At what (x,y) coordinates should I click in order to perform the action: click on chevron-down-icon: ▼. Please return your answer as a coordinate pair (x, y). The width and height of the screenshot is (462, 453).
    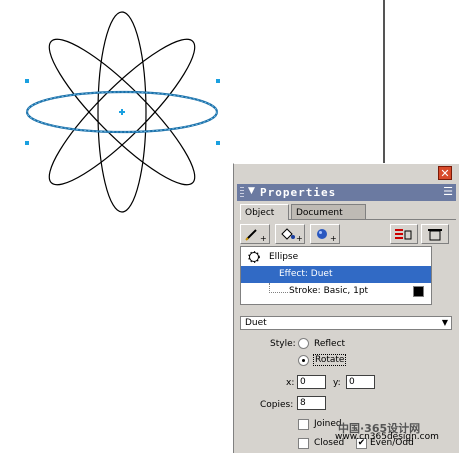
    Looking at the image, I should click on (445, 323).